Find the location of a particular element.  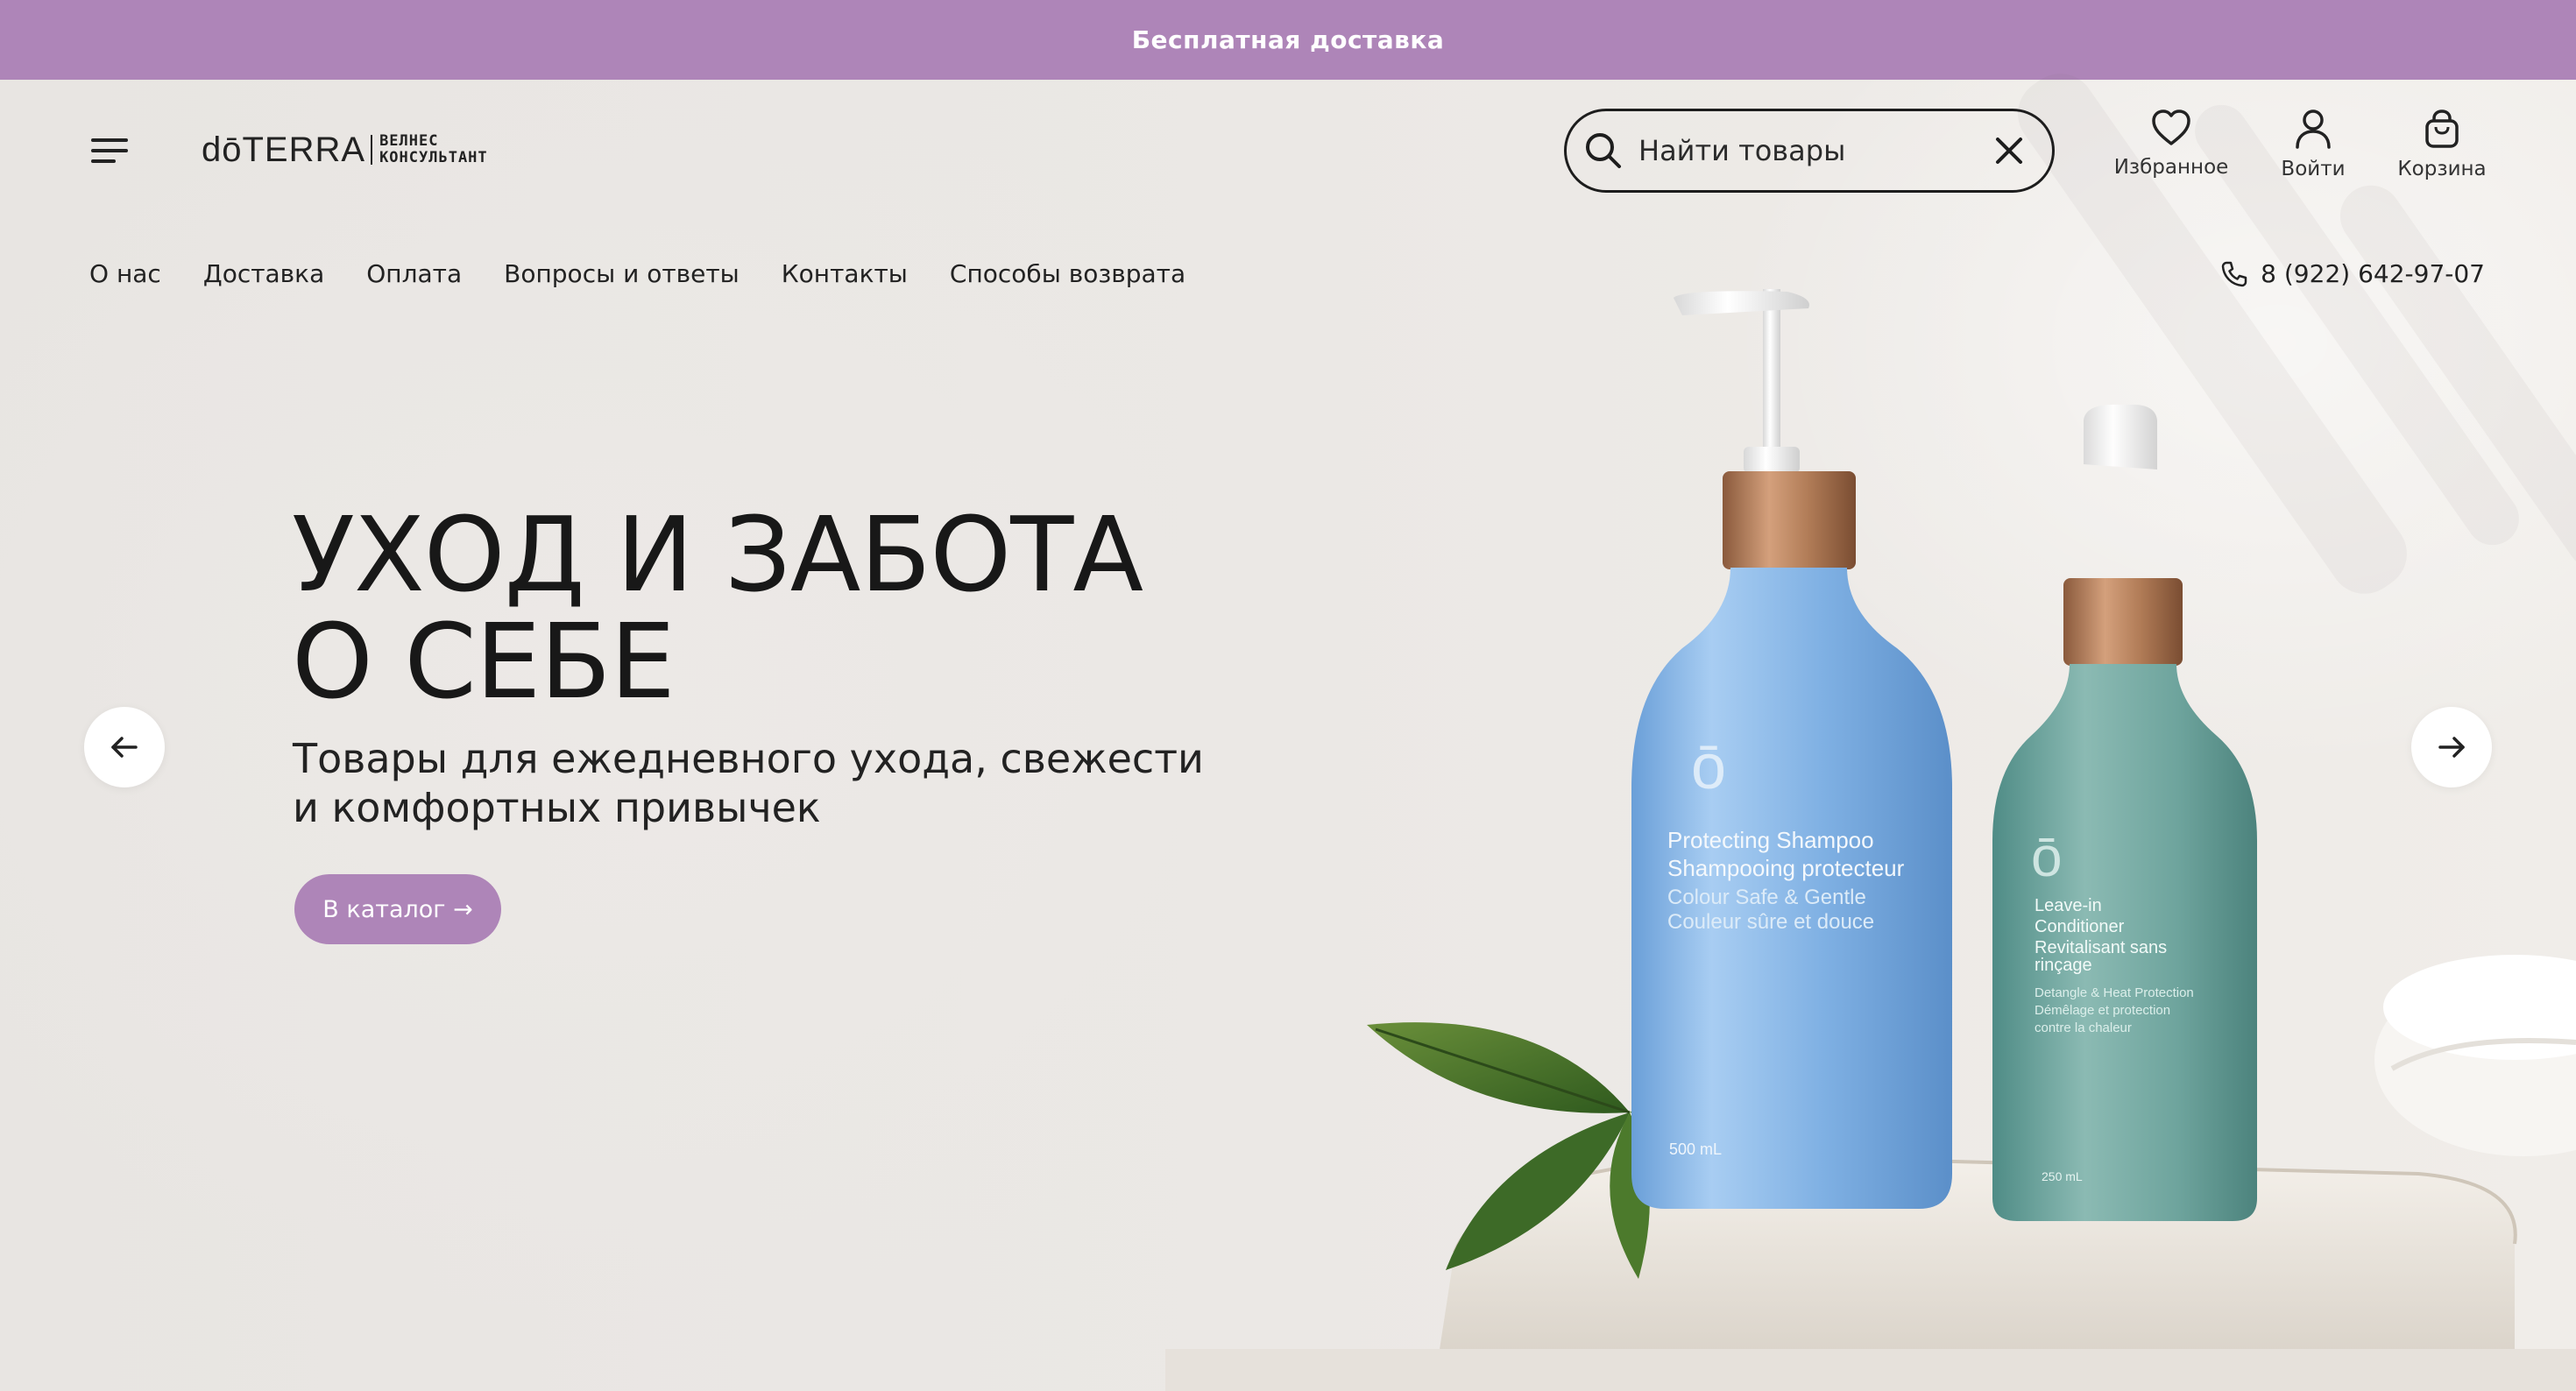

promo-bar: Бесплатная доставка is located at coordinates (1288, 40).